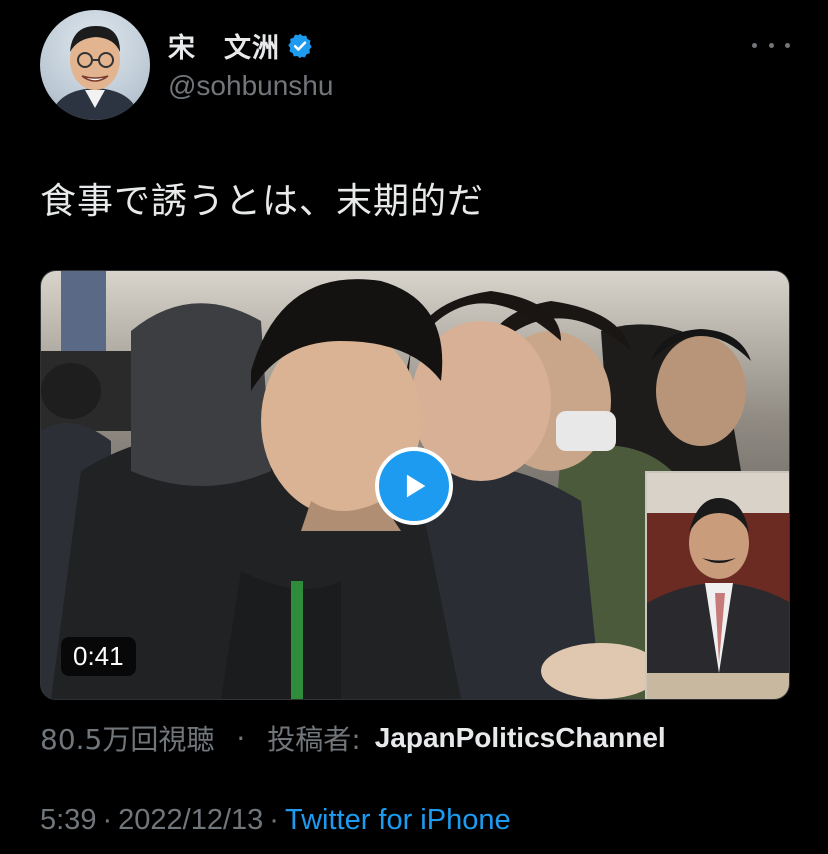 The height and width of the screenshot is (854, 828). Describe the element at coordinates (95, 73) in the screenshot. I see `avatar-portrait` at that location.